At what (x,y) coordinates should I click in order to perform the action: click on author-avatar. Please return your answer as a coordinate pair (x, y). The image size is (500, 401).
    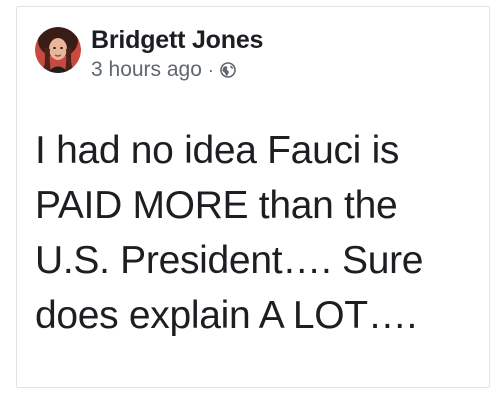
    Looking at the image, I should click on (58, 50).